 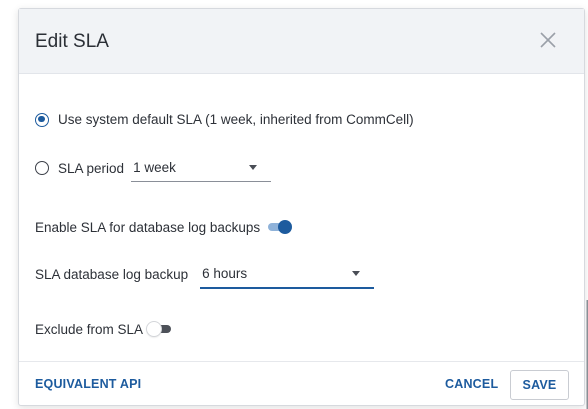 I want to click on dialog-title: Edit SLA, so click(x=72, y=41).